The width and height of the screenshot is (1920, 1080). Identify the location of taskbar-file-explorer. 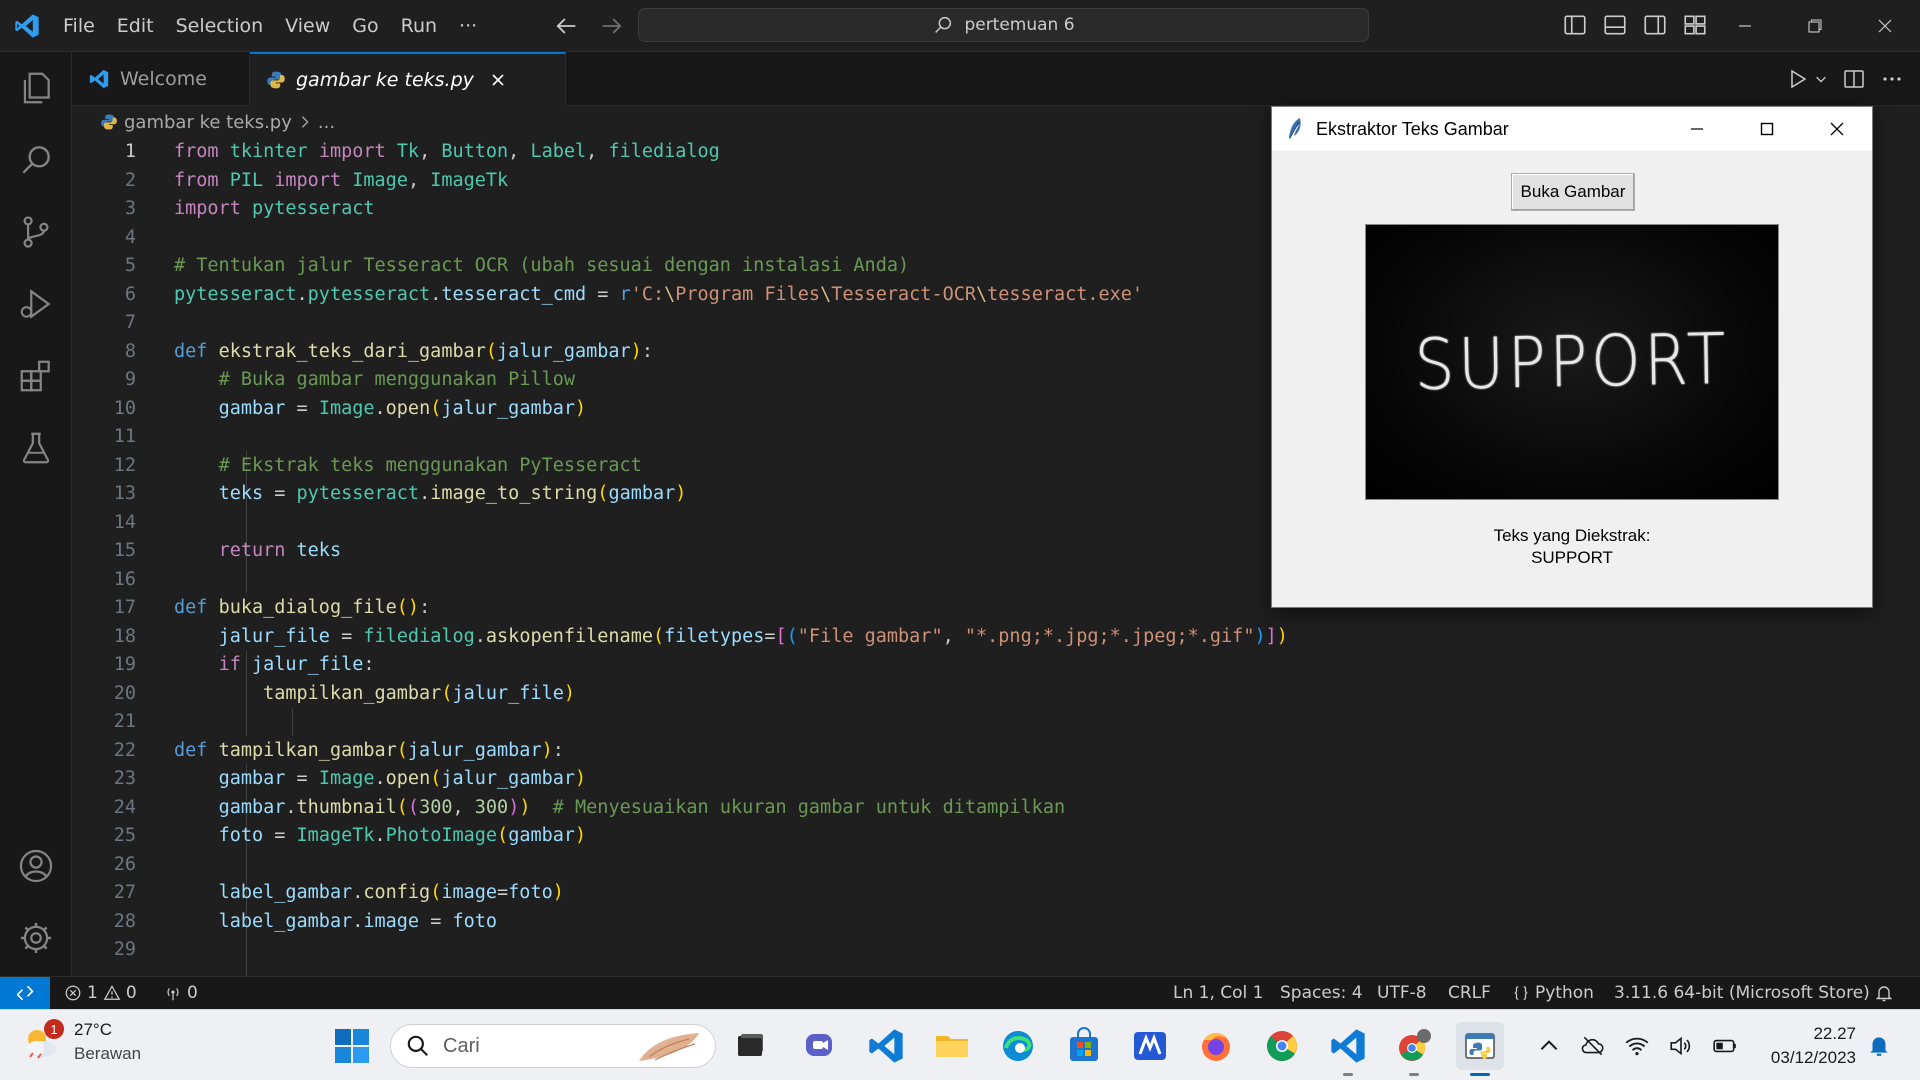
(952, 1046).